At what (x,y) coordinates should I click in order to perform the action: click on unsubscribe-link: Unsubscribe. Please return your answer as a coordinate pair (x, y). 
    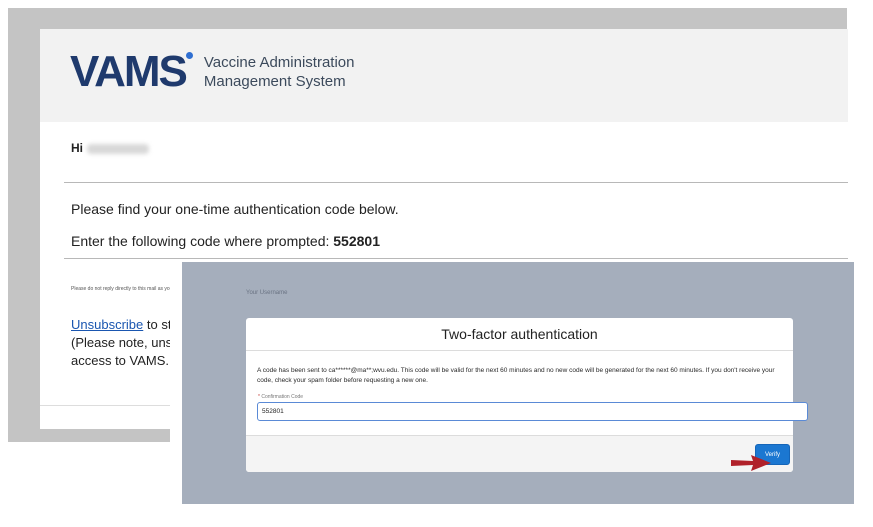
    Looking at the image, I should click on (107, 324).